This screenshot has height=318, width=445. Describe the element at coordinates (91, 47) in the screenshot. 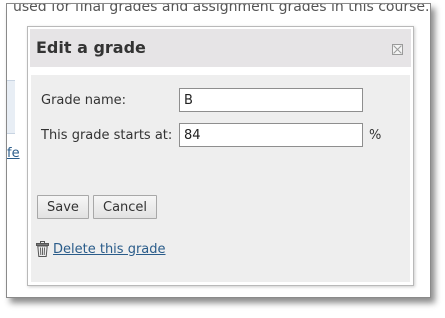

I see `dialog-title: Edit a grade` at that location.